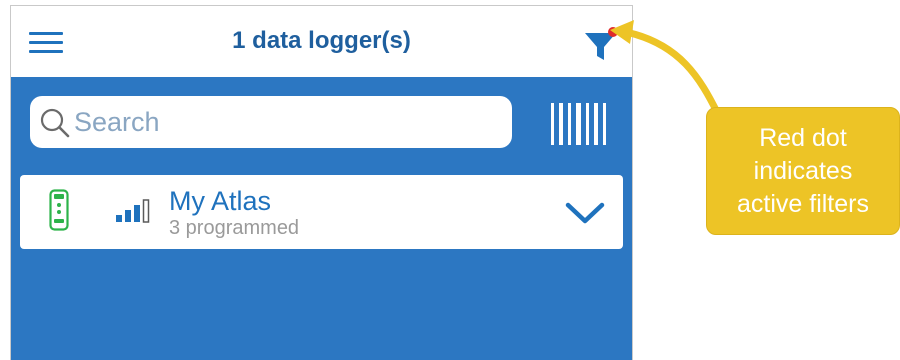 The width and height of the screenshot is (900, 360). Describe the element at coordinates (585, 213) in the screenshot. I see `chevron-down-icon` at that location.